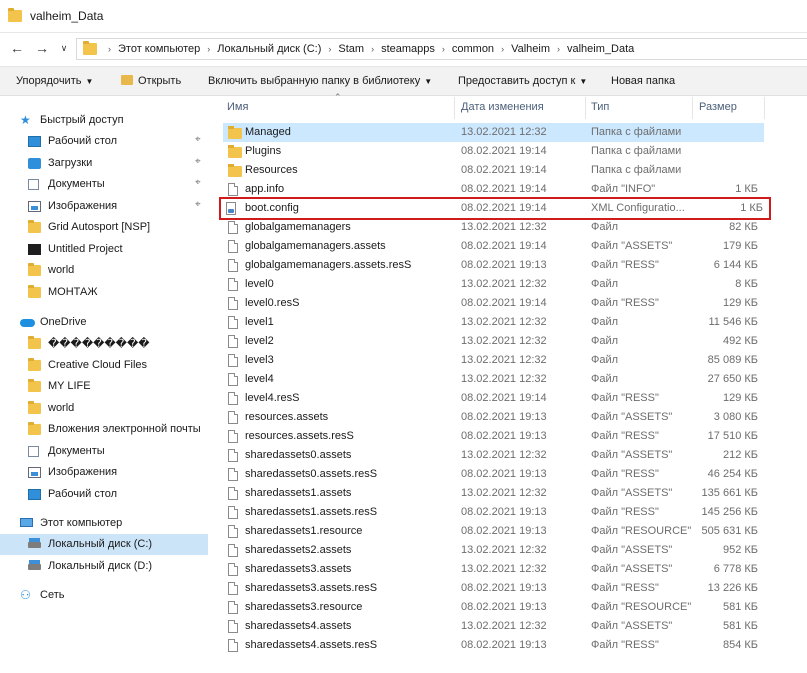 The height and width of the screenshot is (673, 807). What do you see at coordinates (33, 184) in the screenshot?
I see `documents-icon` at bounding box center [33, 184].